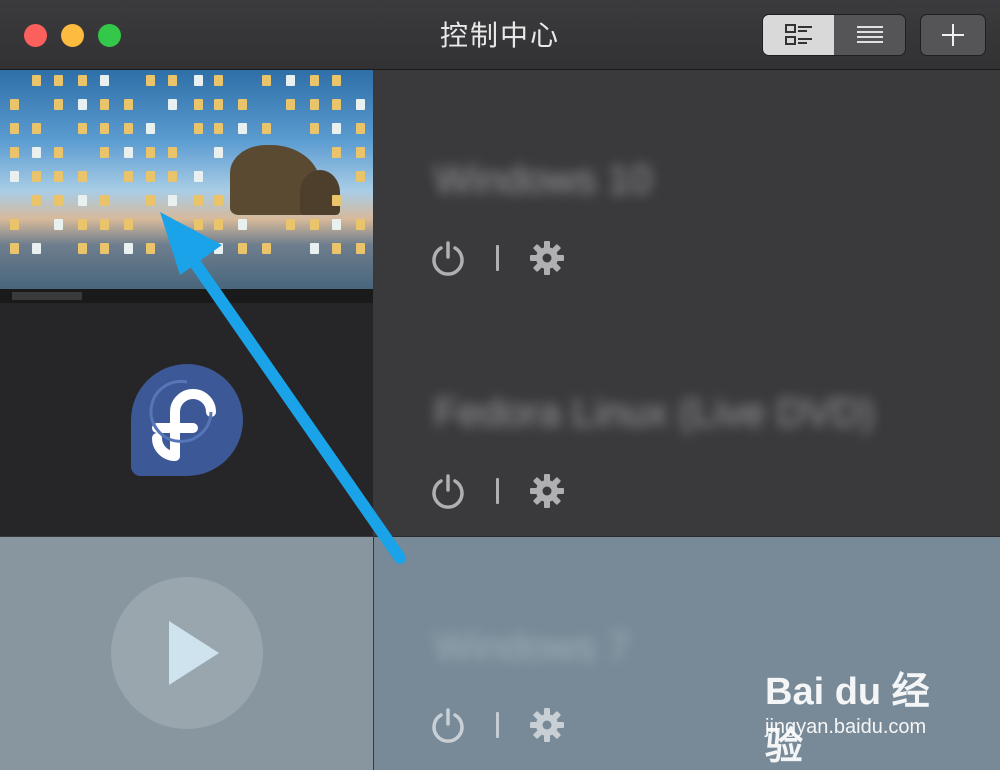  Describe the element at coordinates (543, 180) in the screenshot. I see `vm-name: Windows 10` at that location.